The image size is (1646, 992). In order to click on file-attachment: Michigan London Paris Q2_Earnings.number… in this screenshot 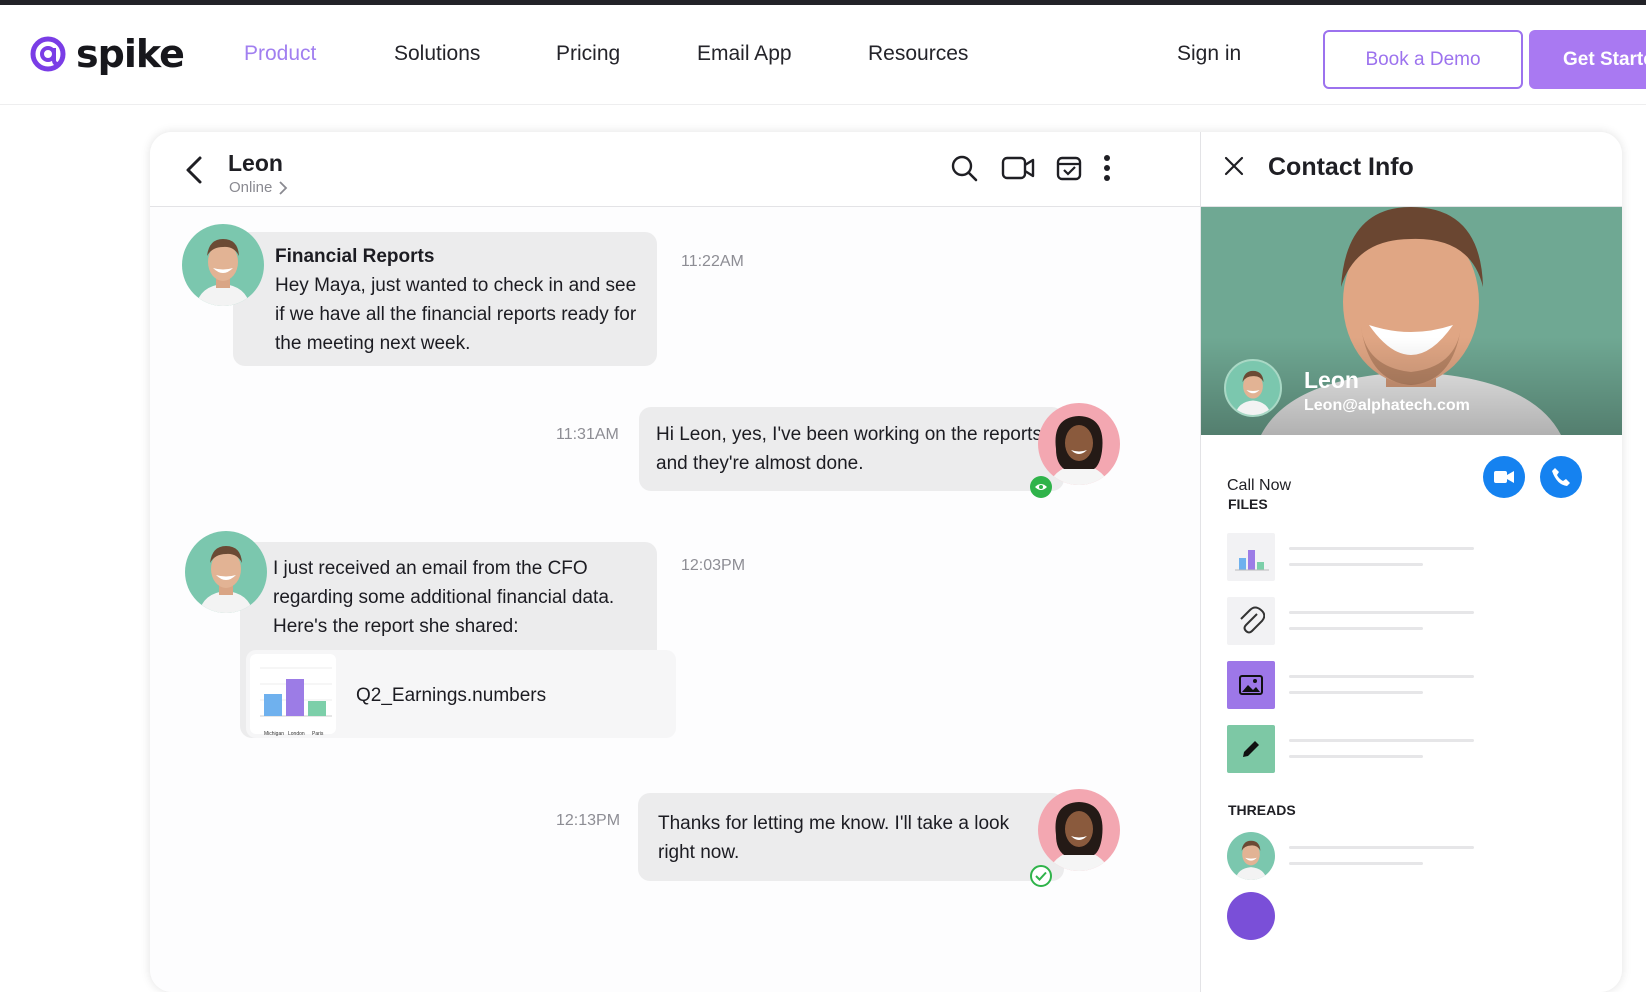, I will do `click(461, 694)`.